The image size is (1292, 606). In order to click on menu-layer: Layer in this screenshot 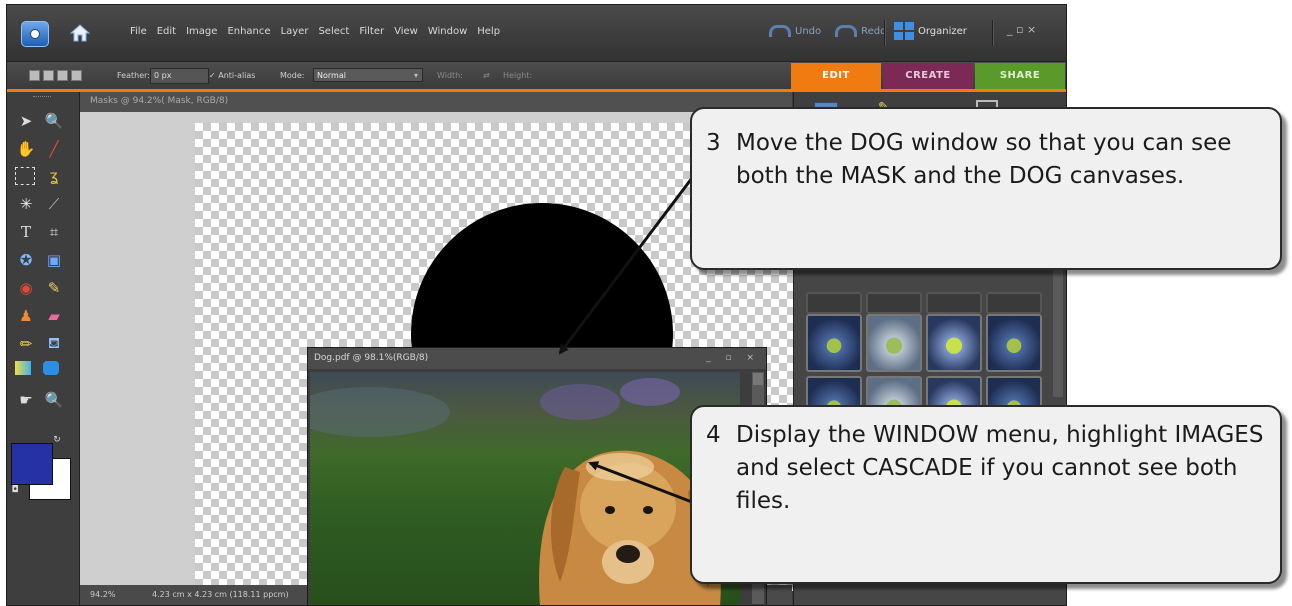, I will do `click(295, 31)`.